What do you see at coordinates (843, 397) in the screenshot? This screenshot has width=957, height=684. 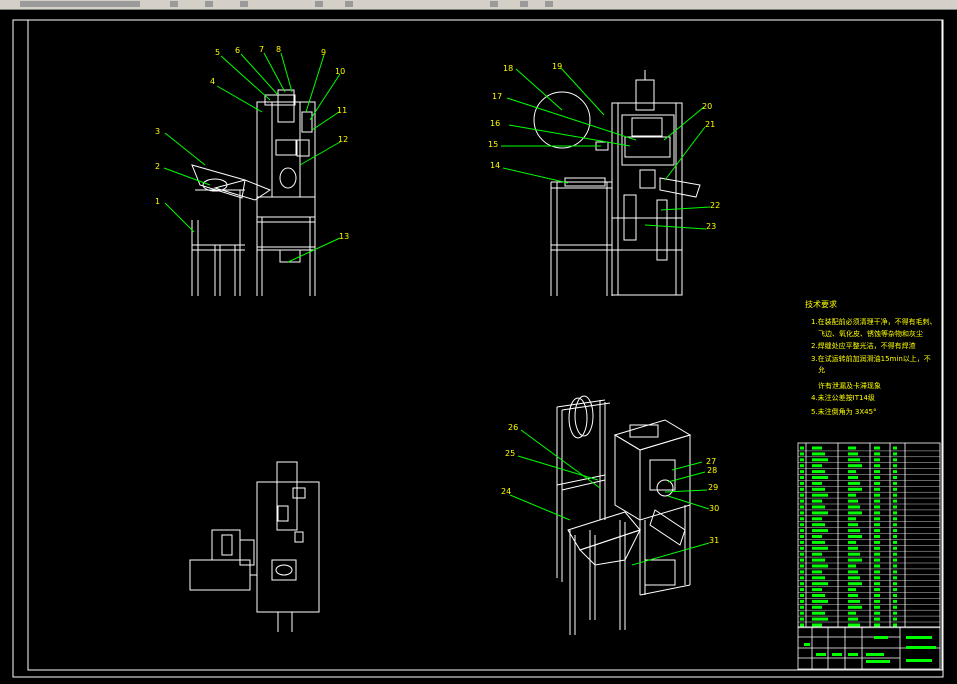 I see `tech-req-line: 4.未注公差按IT14级` at bounding box center [843, 397].